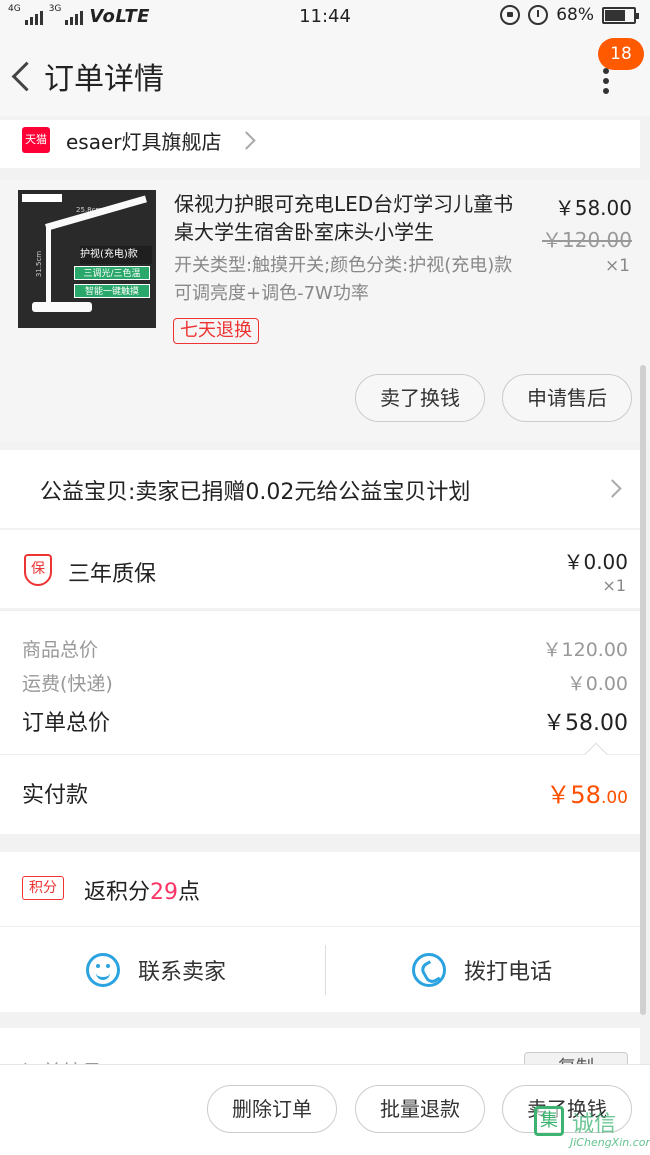 Image resolution: width=650 pixels, height=1155 pixels. I want to click on goods-total-label: 商品总价, so click(60, 650).